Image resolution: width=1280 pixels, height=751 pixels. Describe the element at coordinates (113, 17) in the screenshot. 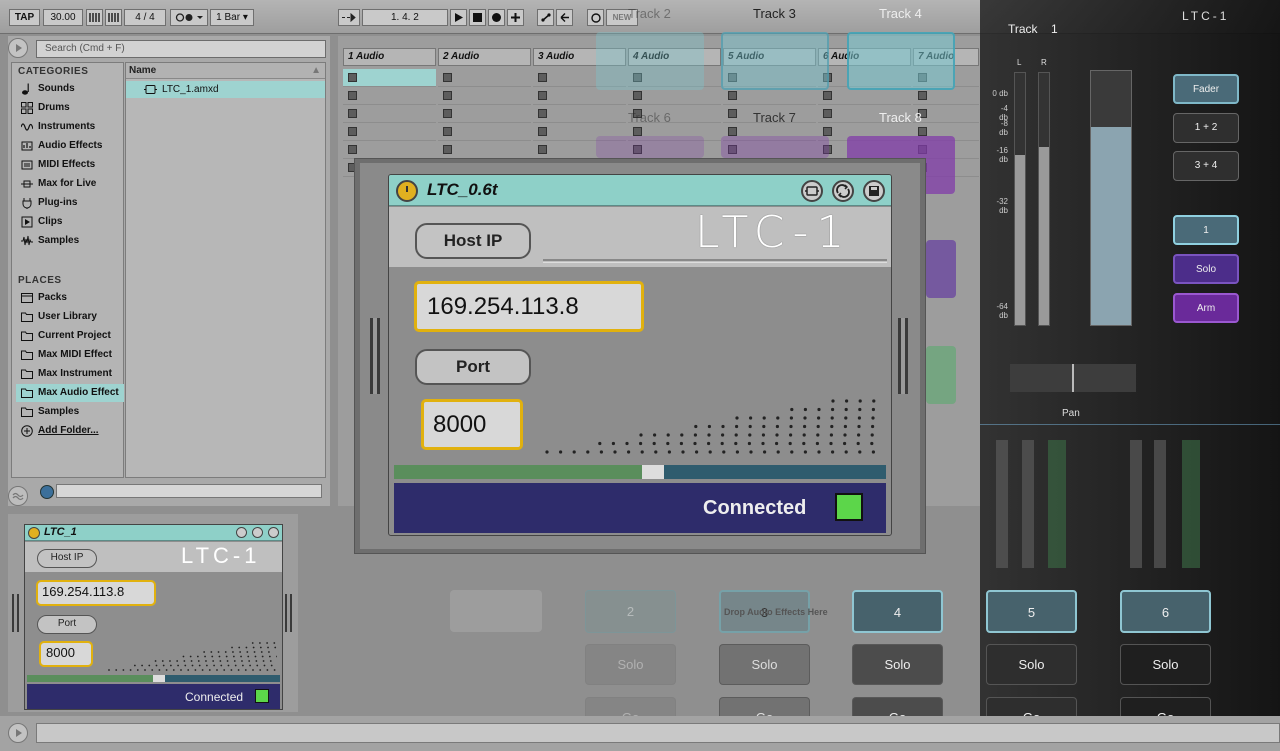

I see `nudge-up-button` at that location.